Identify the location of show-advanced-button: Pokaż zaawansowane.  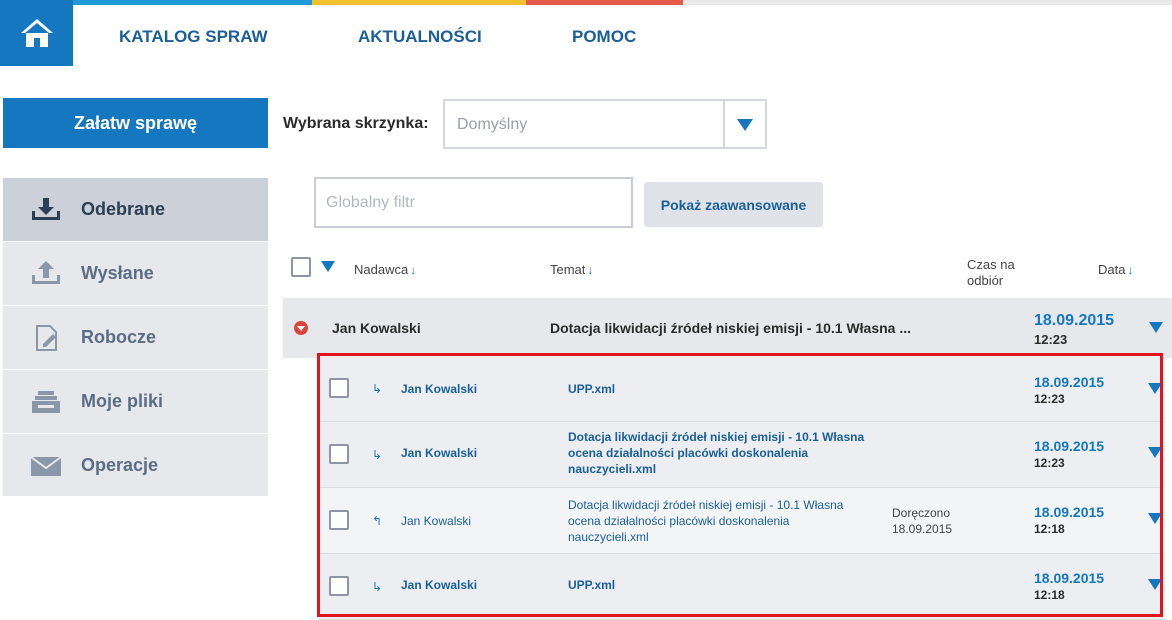
(733, 204).